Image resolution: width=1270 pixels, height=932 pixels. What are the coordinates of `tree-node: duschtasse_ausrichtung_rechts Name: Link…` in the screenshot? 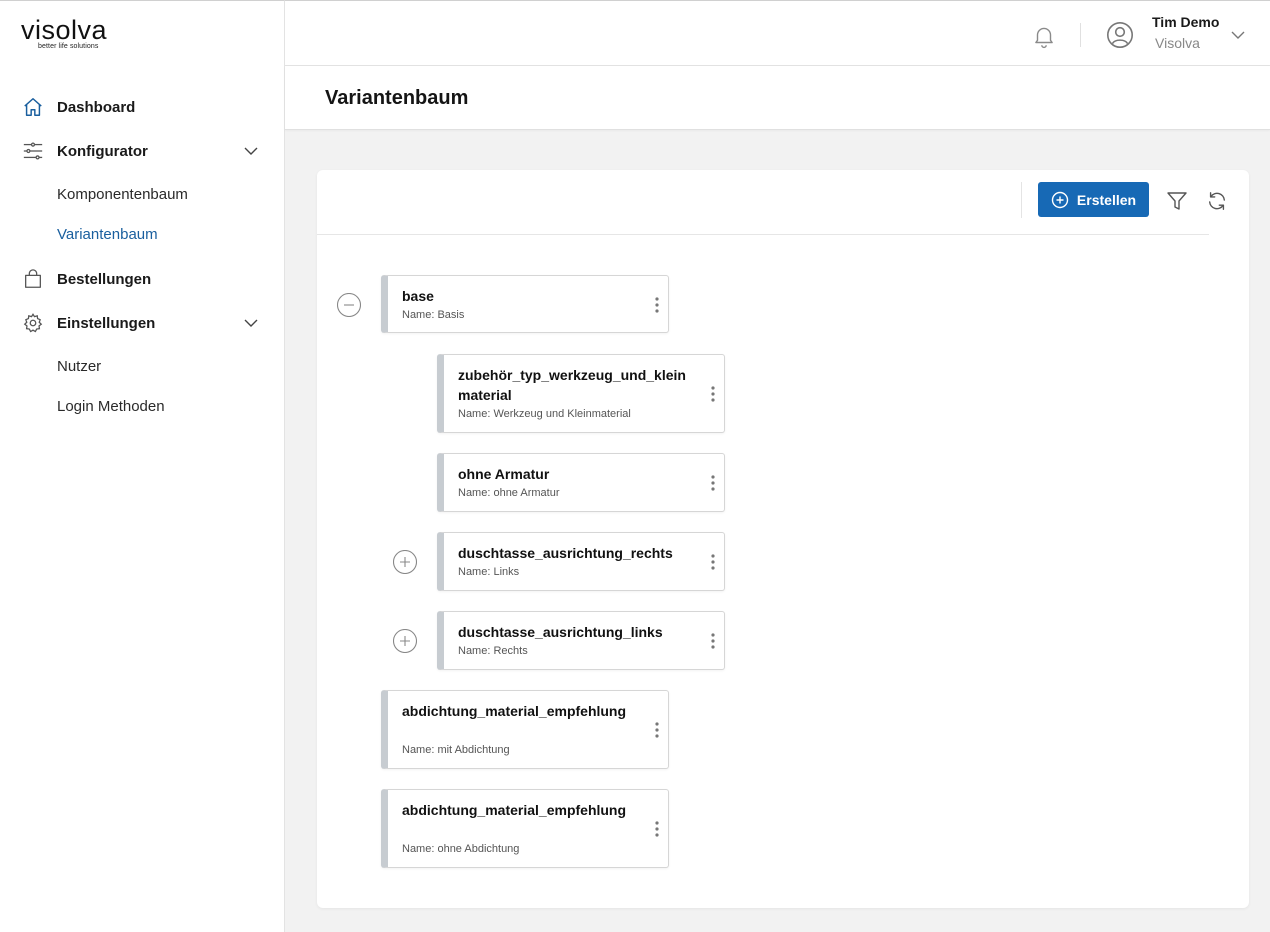 It's located at (581, 561).